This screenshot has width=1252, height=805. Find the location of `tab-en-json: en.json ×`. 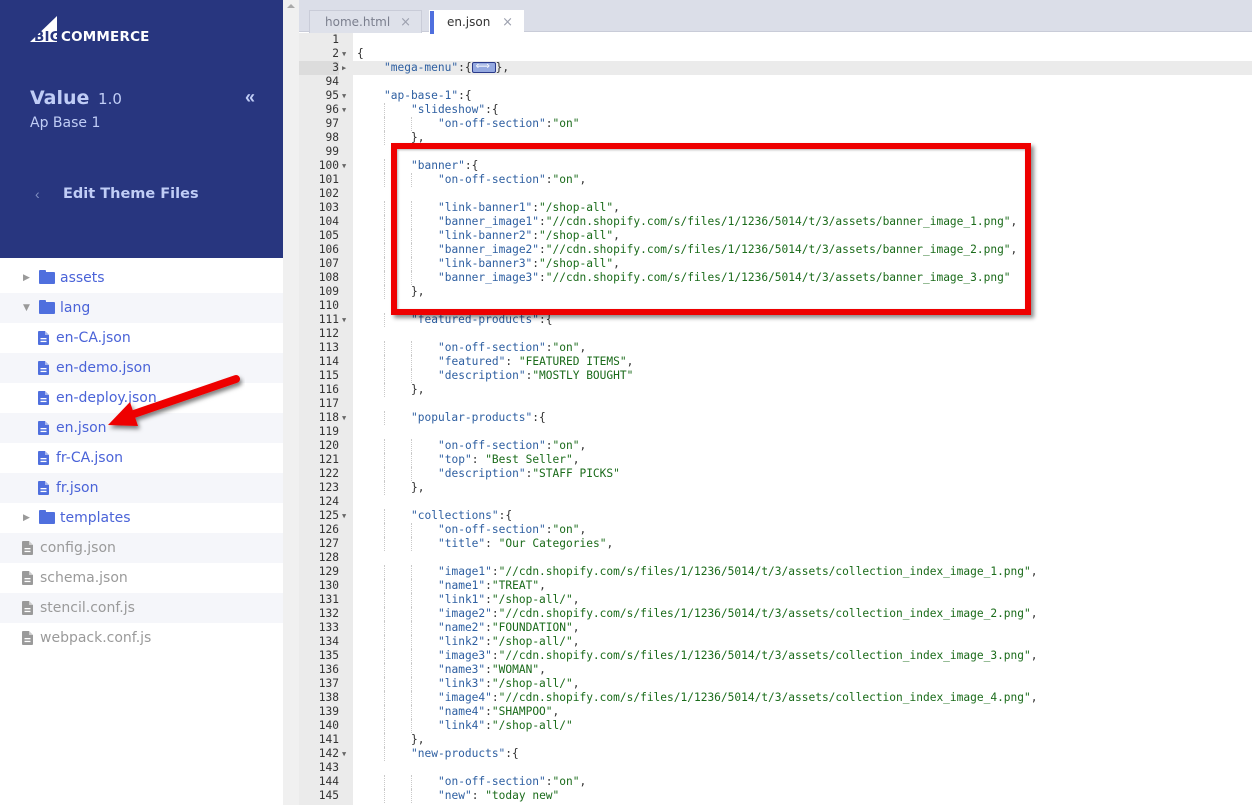

tab-en-json: en.json × is located at coordinates (476, 22).